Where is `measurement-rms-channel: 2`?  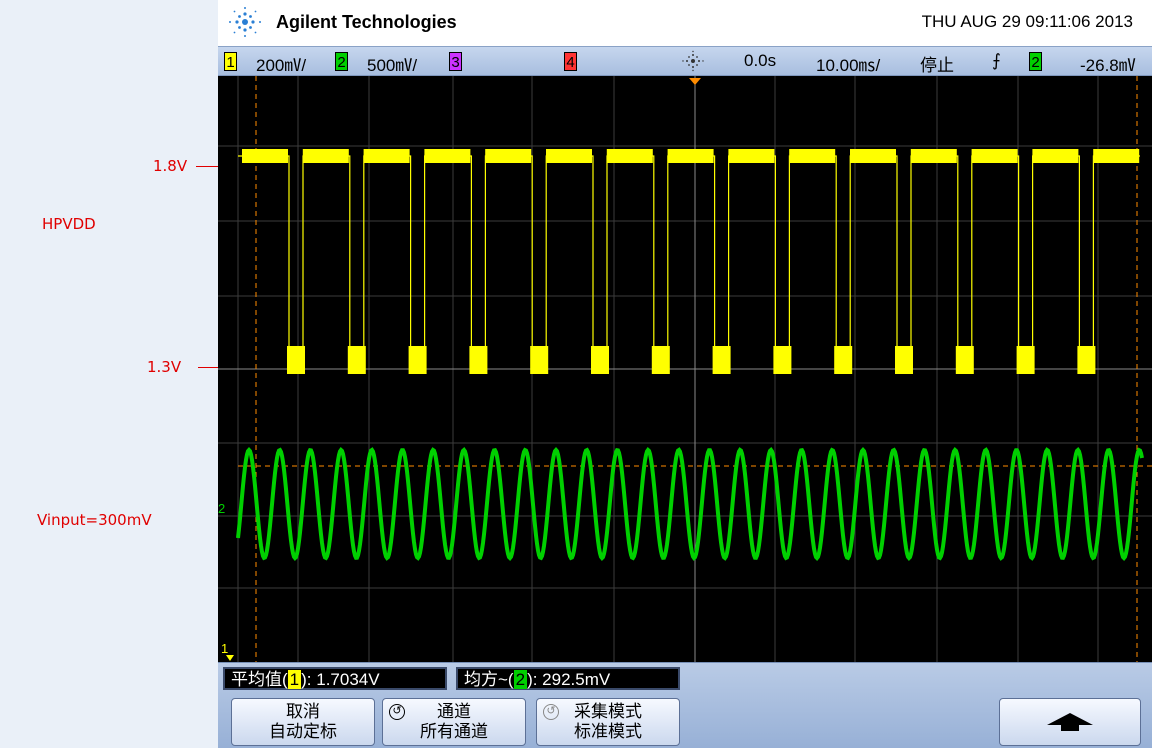 measurement-rms-channel: 2 is located at coordinates (520, 679).